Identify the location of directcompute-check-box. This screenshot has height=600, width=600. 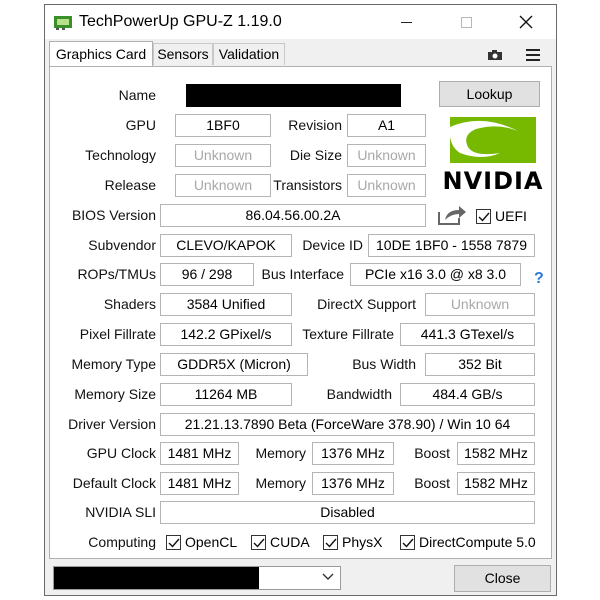
(407, 542).